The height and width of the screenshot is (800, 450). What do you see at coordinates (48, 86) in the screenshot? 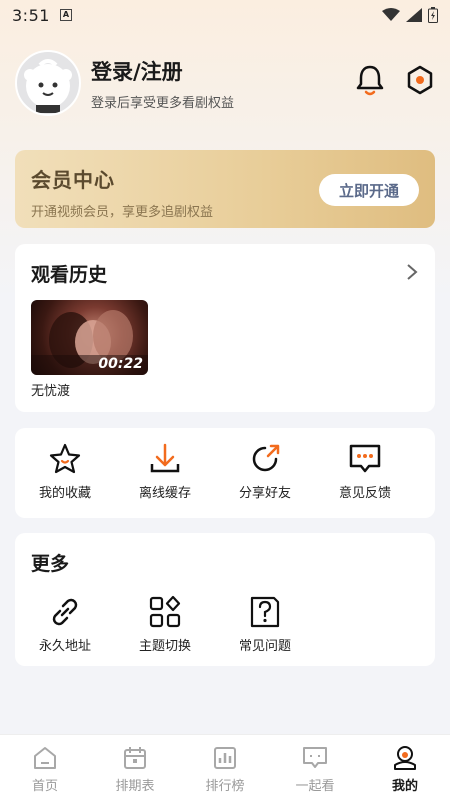
I see `default-avatar-icon` at bounding box center [48, 86].